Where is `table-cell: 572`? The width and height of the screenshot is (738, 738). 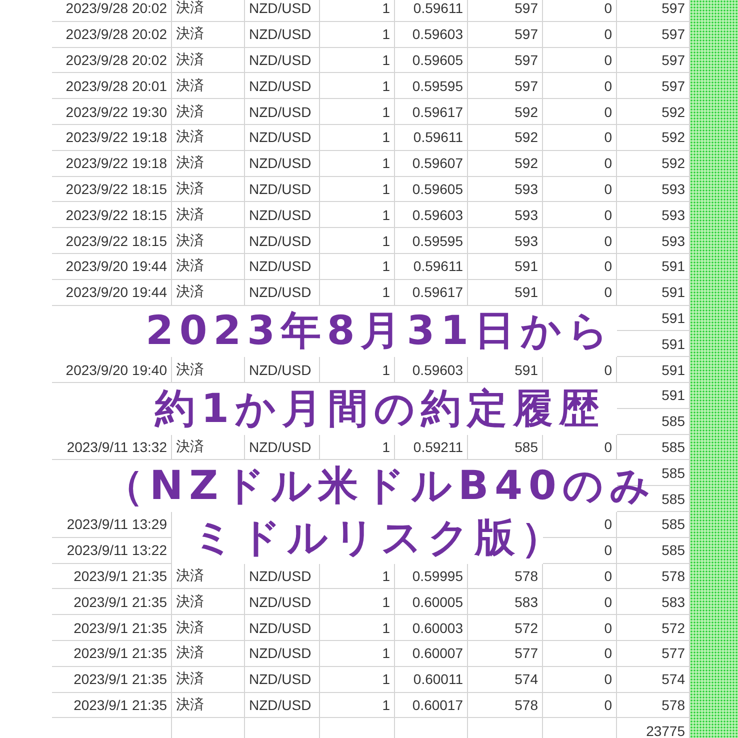 table-cell: 572 is located at coordinates (505, 628).